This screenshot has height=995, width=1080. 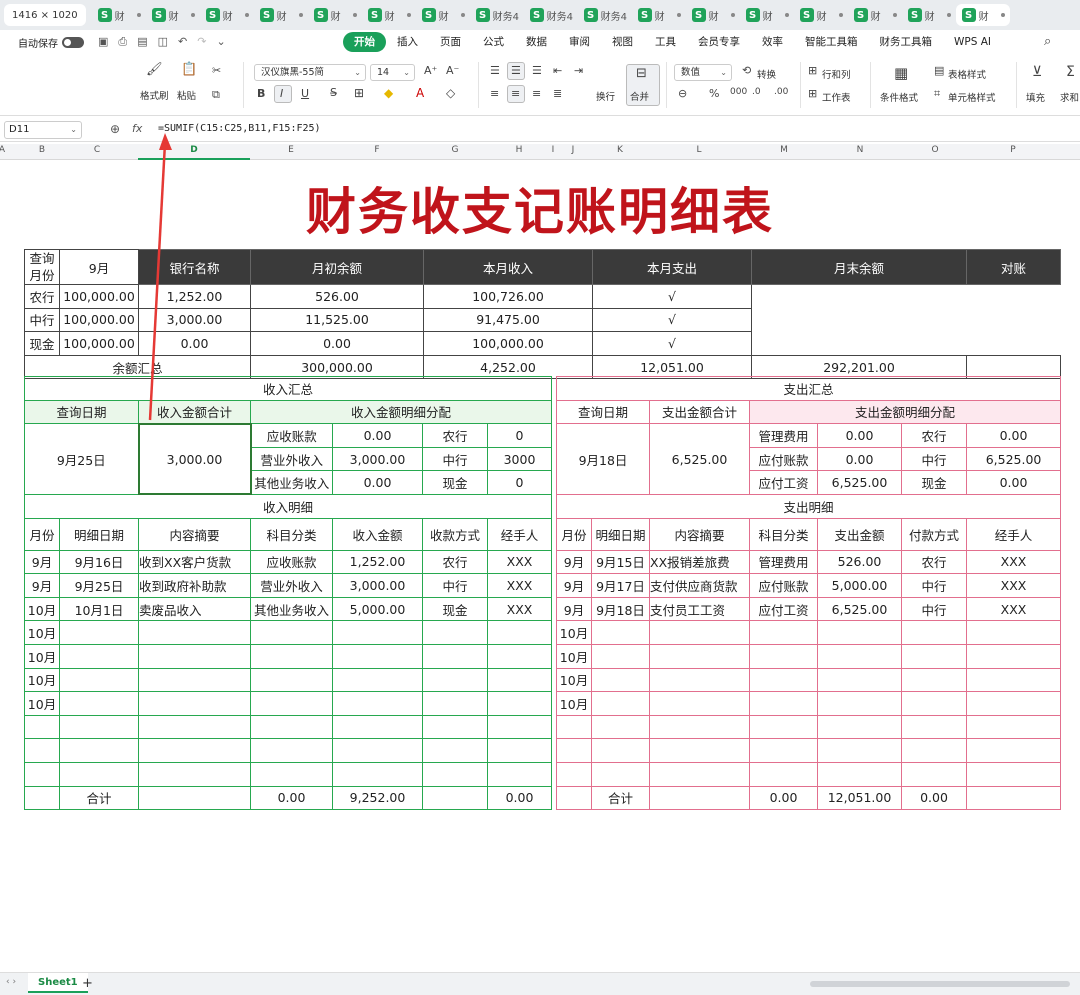 I want to click on column-header: D, so click(x=193, y=150).